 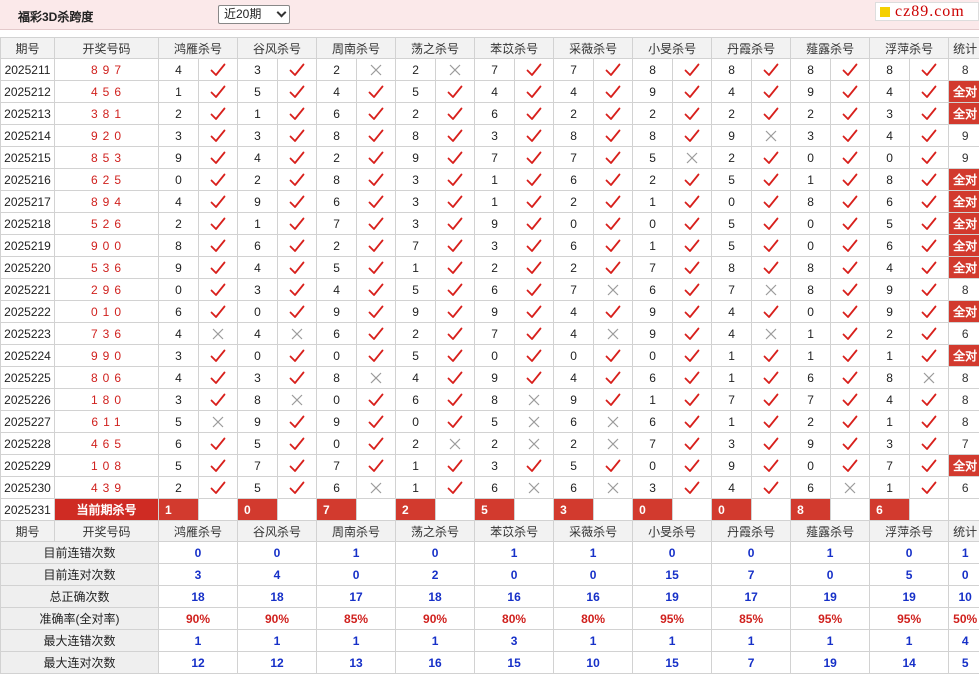 What do you see at coordinates (963, 69) in the screenshot?
I see `stat-cell: 8` at bounding box center [963, 69].